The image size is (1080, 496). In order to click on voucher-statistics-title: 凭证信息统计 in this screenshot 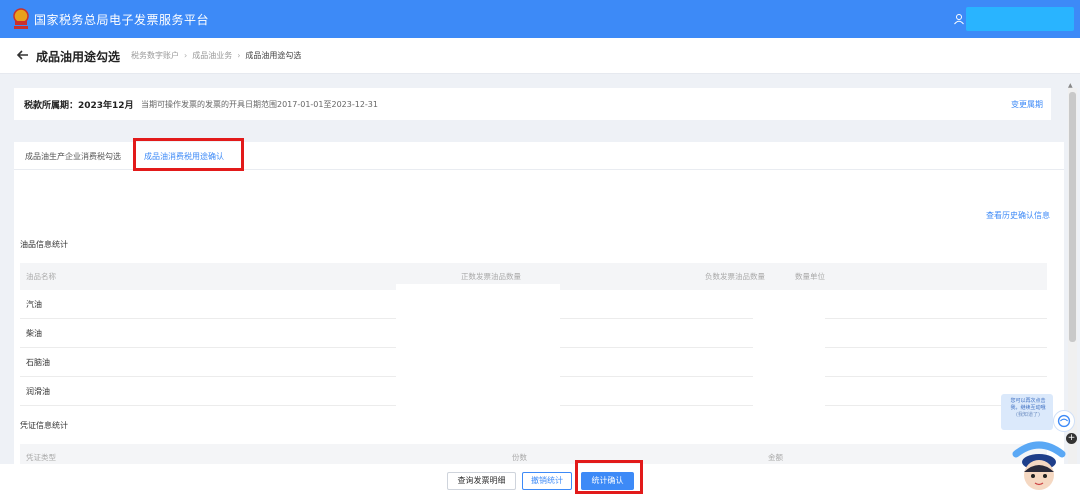, I will do `click(44, 425)`.